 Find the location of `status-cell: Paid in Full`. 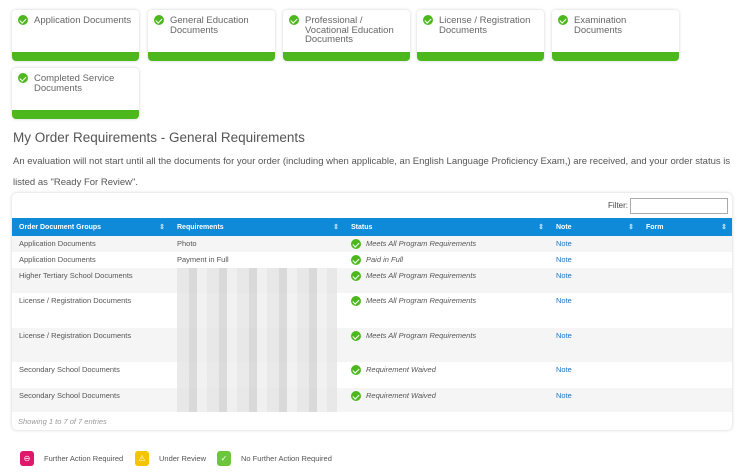

status-cell: Paid in Full is located at coordinates (446, 260).